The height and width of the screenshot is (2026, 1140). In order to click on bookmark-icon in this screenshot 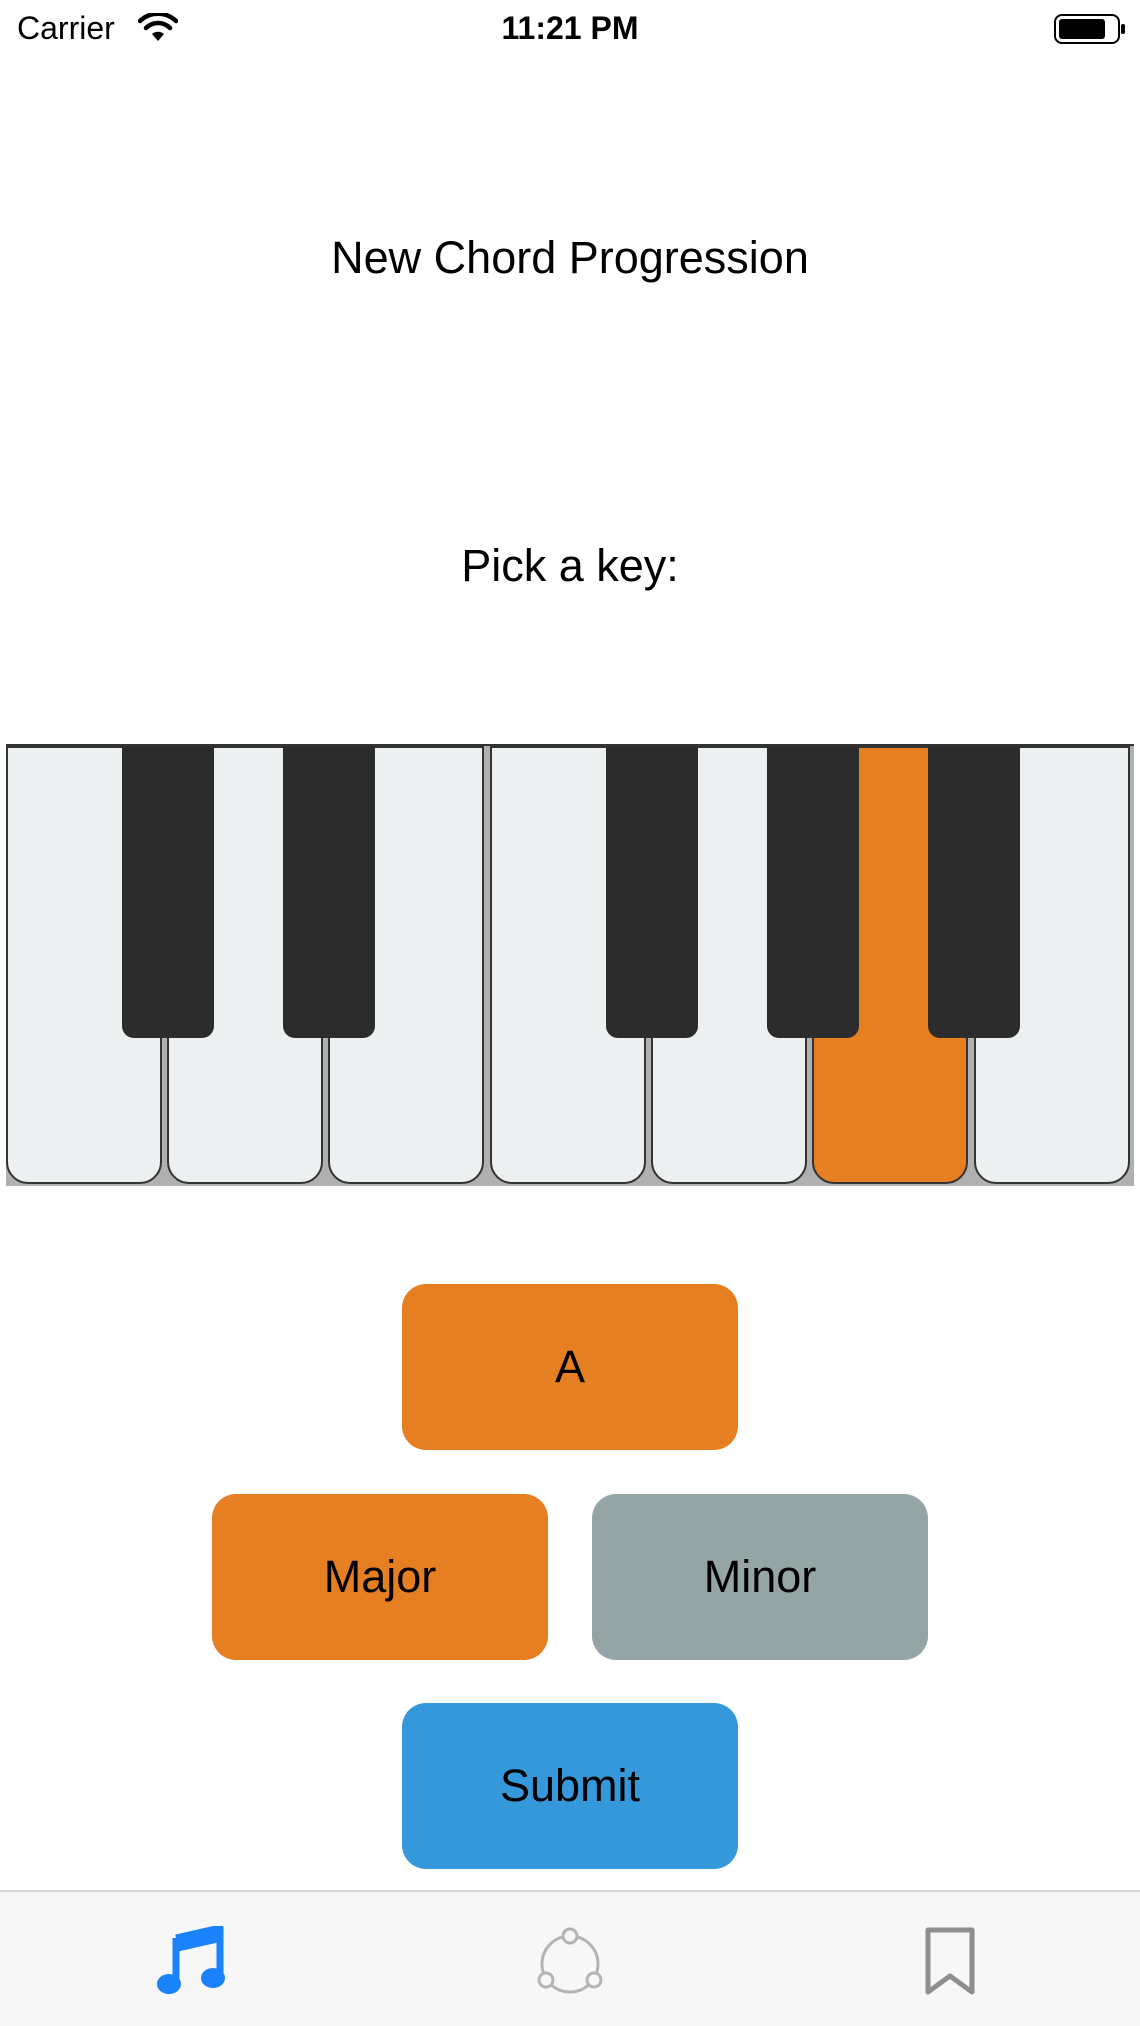, I will do `click(950, 1961)`.